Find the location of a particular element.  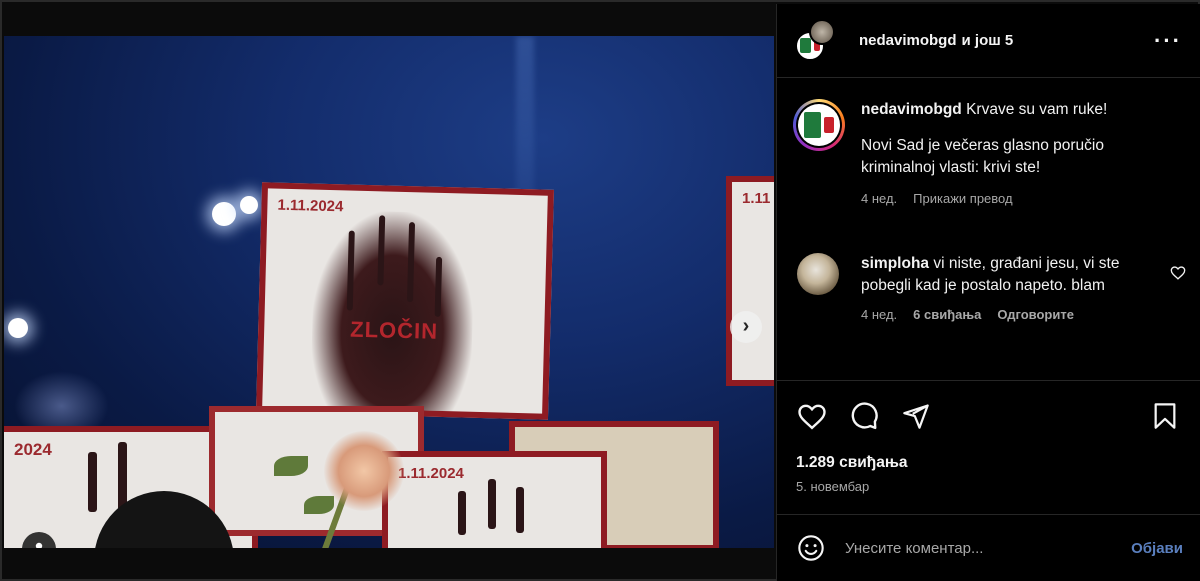

caption-line1: Krvave su vam ruke! is located at coordinates (1037, 109).